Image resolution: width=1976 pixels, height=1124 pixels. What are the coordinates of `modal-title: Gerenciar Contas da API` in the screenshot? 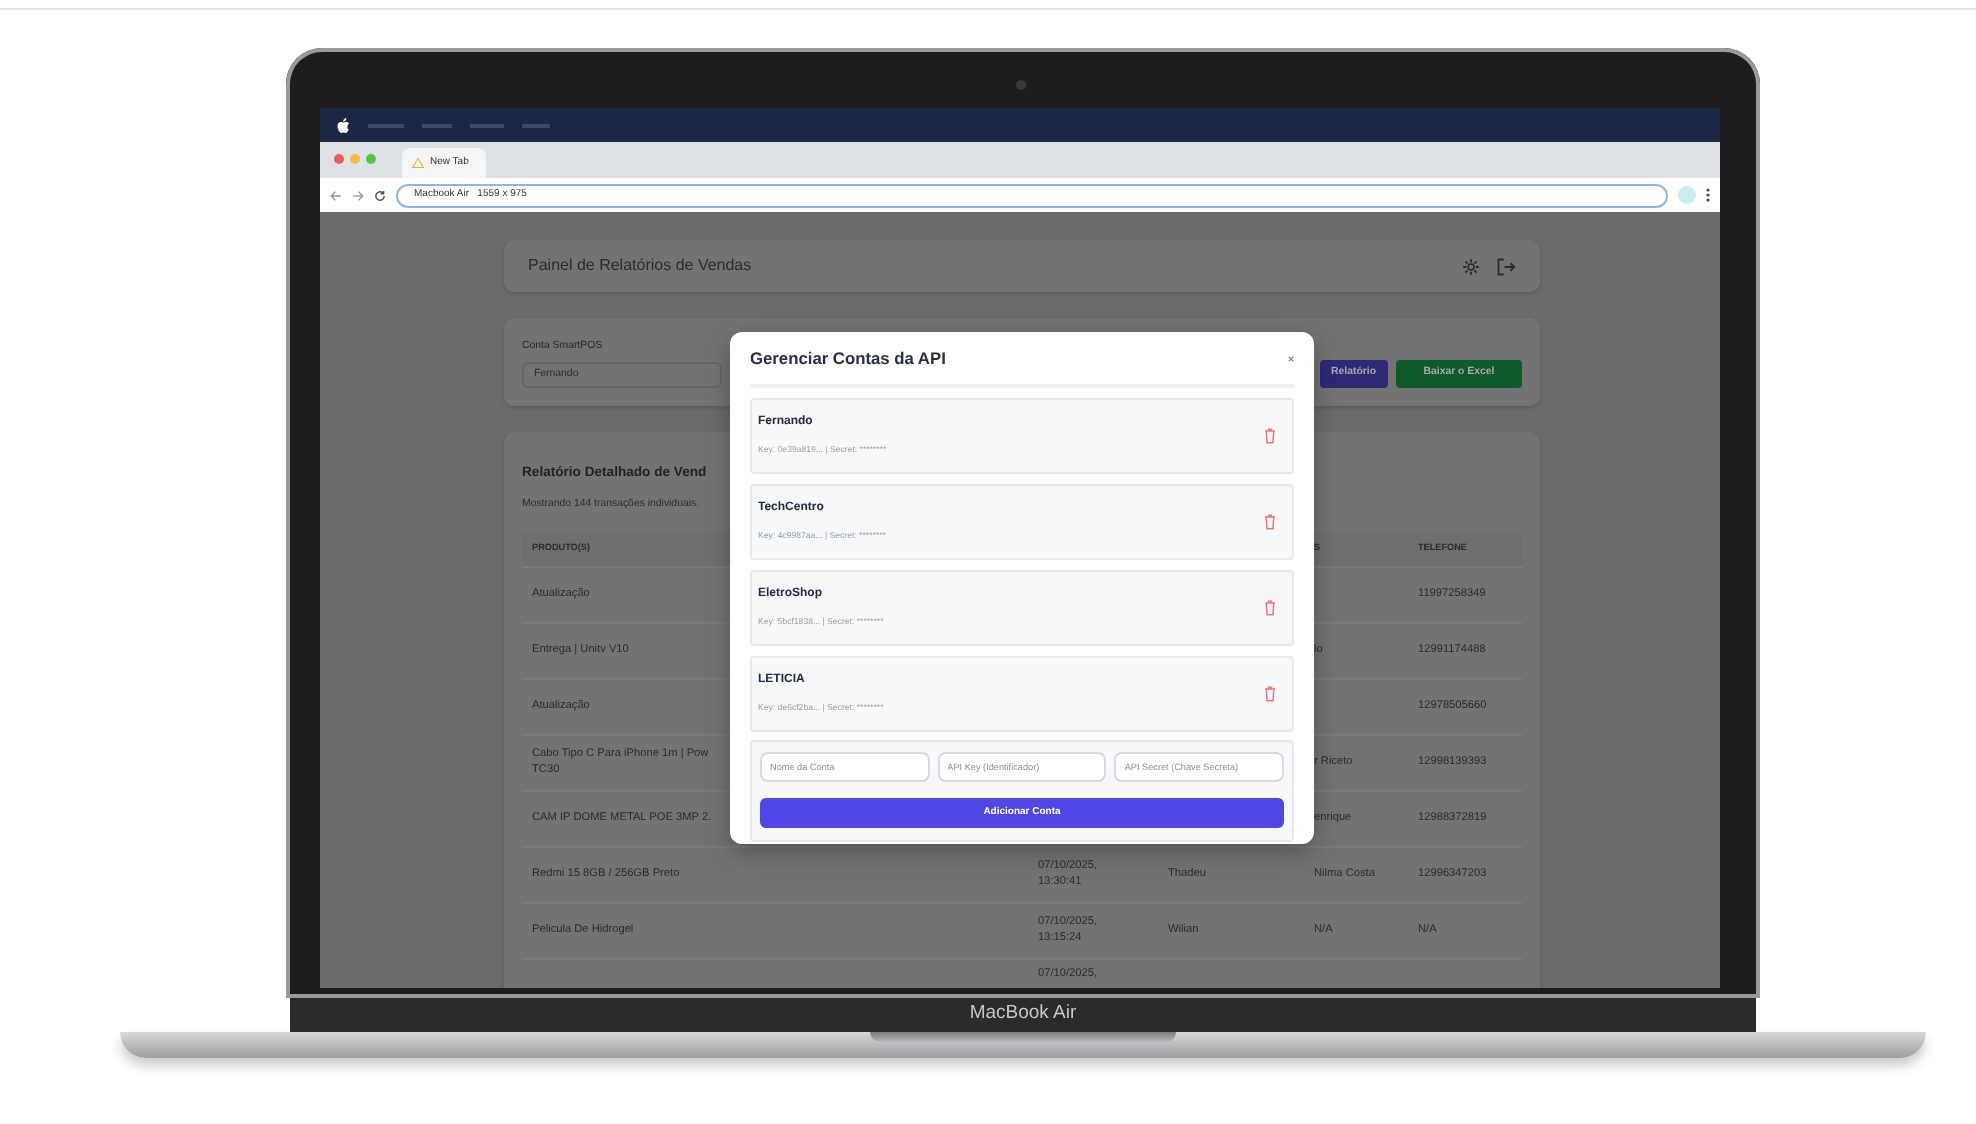 It's located at (848, 358).